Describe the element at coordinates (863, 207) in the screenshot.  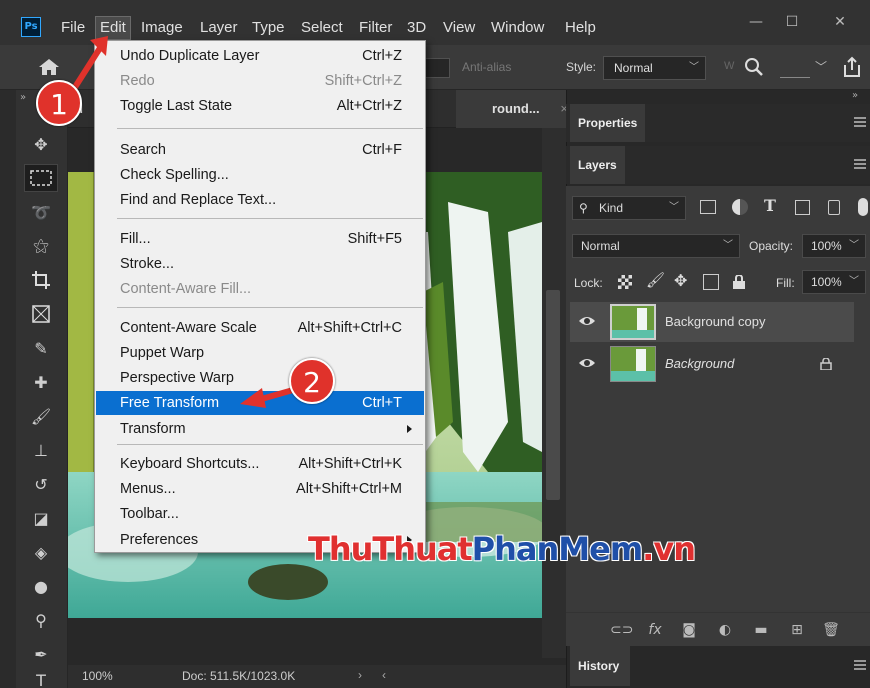
I see `filter-toggle` at that location.